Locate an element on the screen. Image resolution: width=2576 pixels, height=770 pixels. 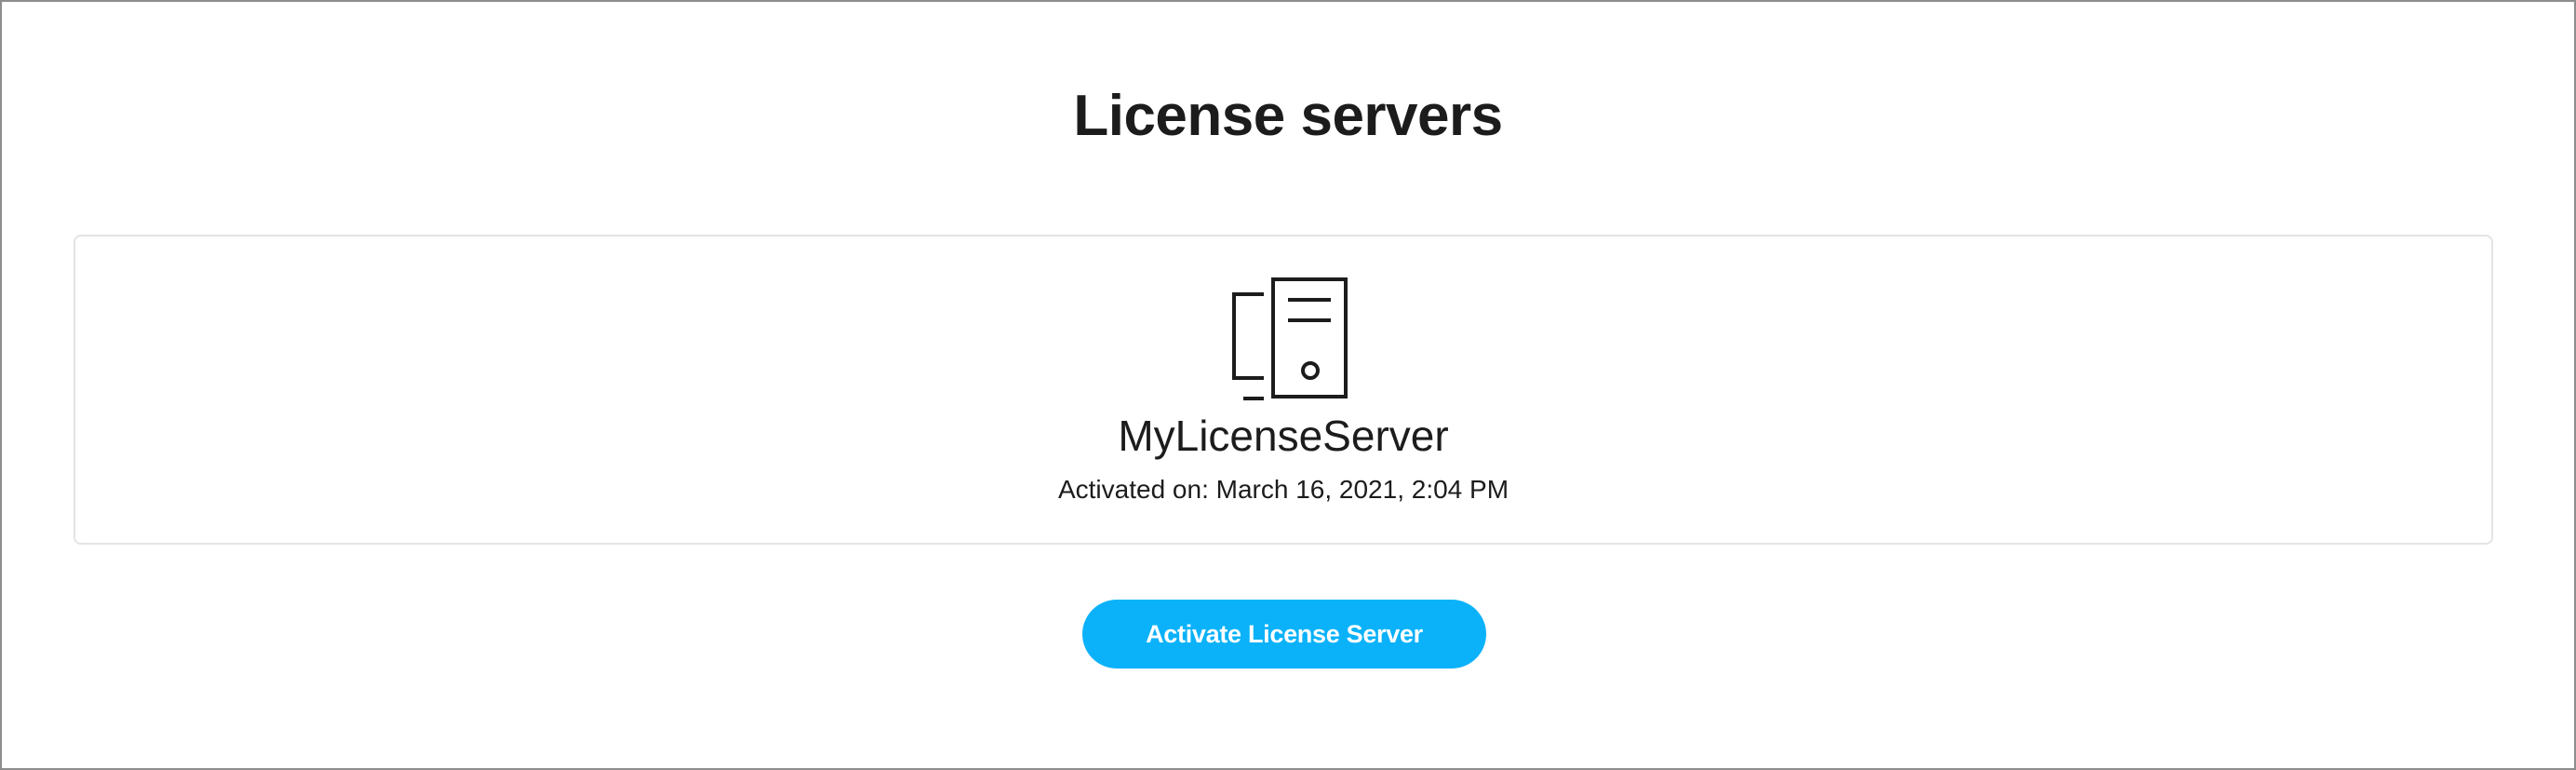
server-icon is located at coordinates (1290, 339).